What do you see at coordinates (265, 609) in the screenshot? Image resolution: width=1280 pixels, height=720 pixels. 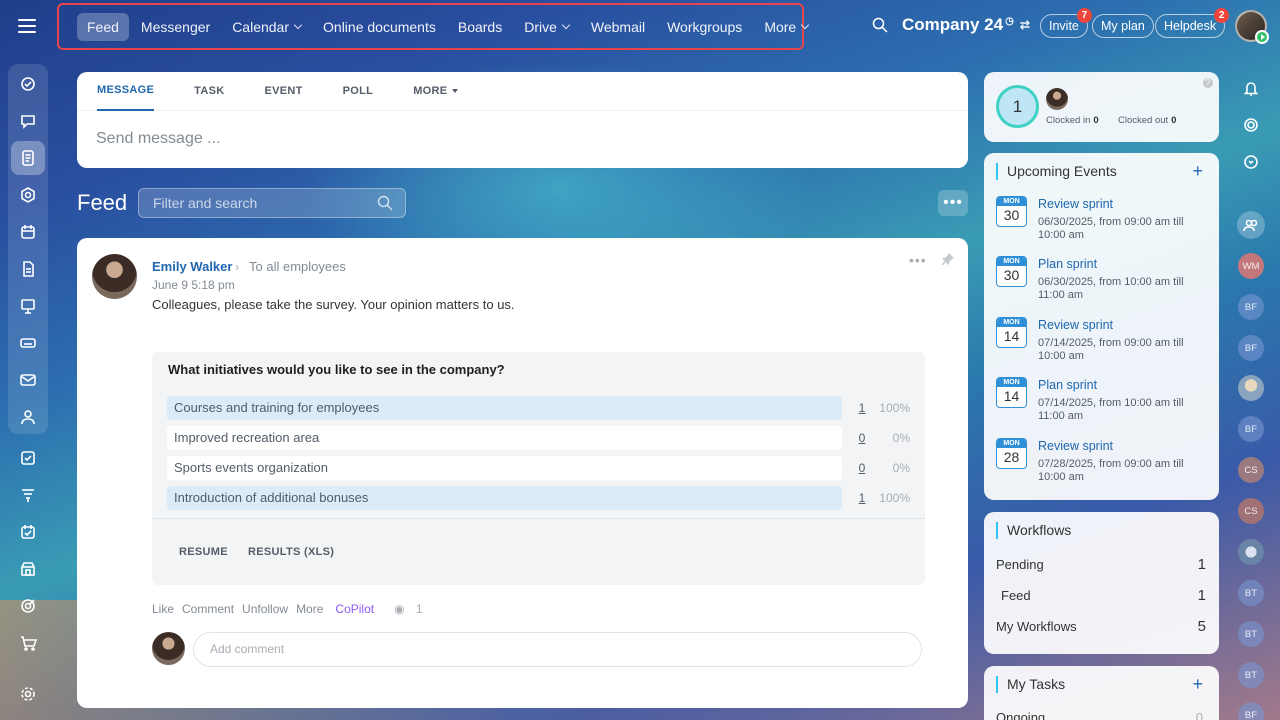 I see `unfollow-link: Unfollow` at bounding box center [265, 609].